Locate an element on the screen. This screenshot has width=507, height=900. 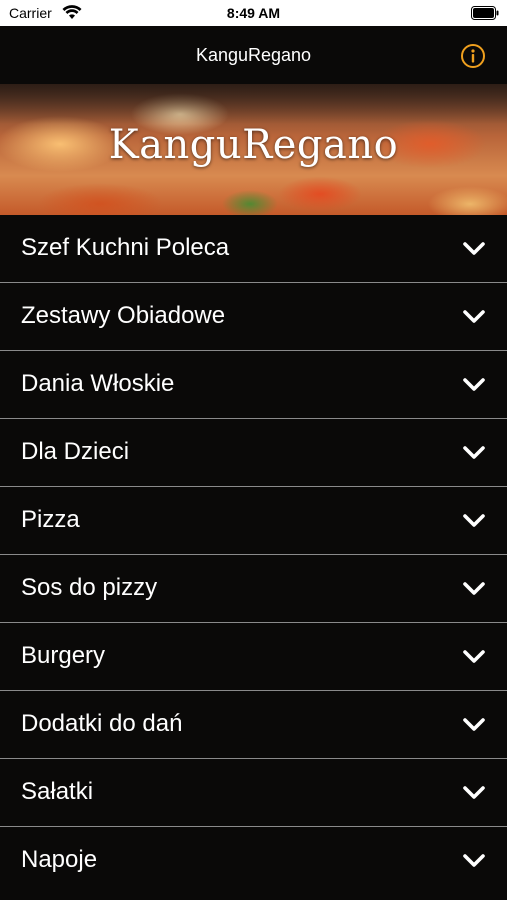
info-icon is located at coordinates (473, 56).